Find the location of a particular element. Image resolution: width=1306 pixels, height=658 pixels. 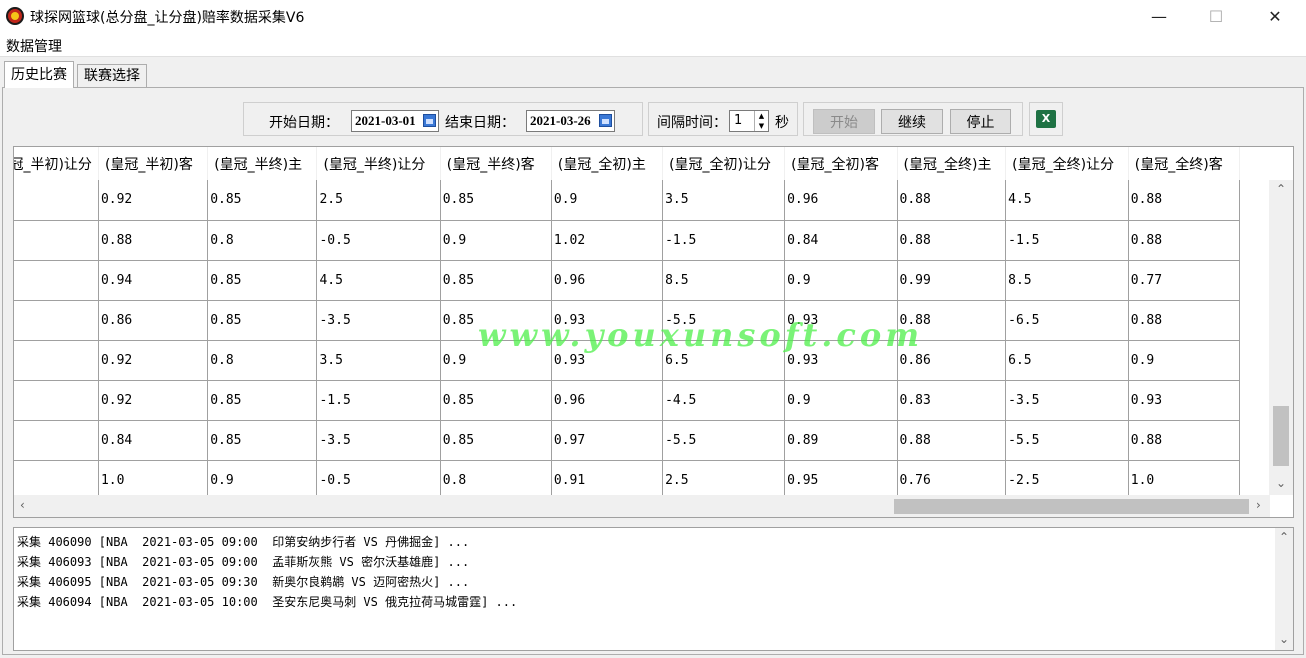

table-row: 0.86 0.85 -3.5 0.85 0.93 -5.5 0.93 0.88 -6.5 0.88 is located at coordinates (627, 320).